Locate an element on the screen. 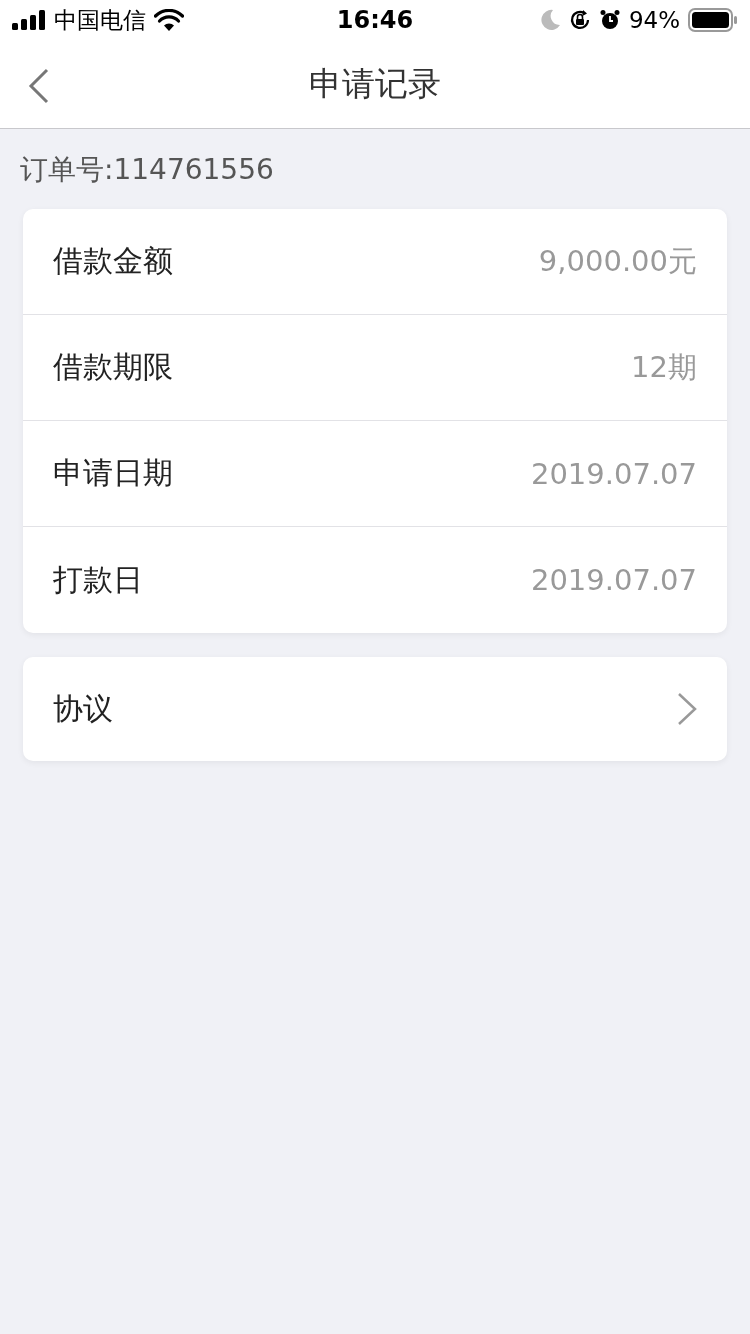 This screenshot has width=750, height=1334. detail-label: 打款日 is located at coordinates (98, 579).